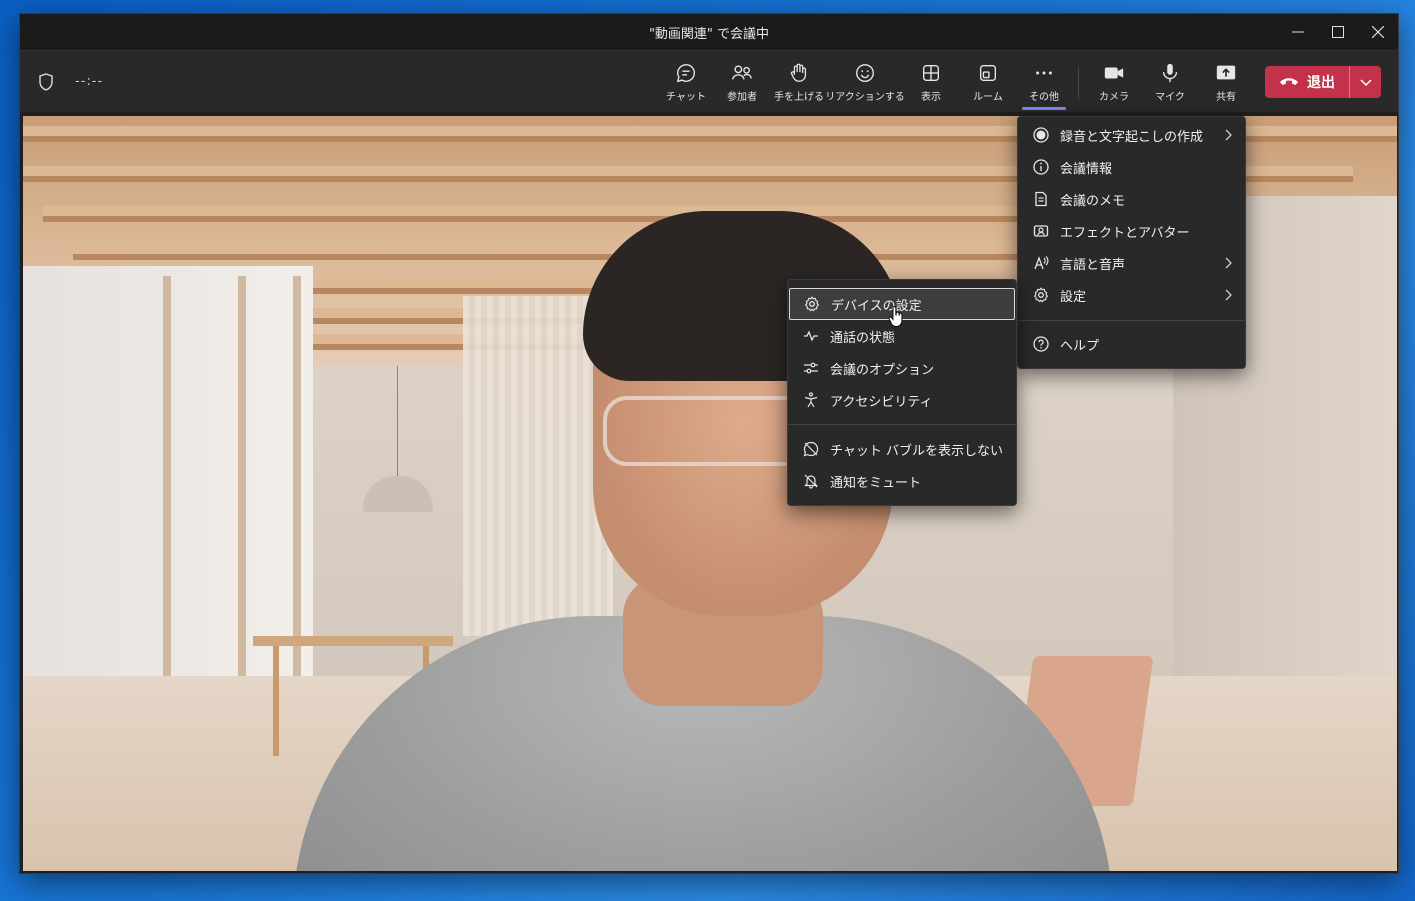 The width and height of the screenshot is (1415, 901). What do you see at coordinates (988, 97) in the screenshot?
I see `room-label: ルーム` at bounding box center [988, 97].